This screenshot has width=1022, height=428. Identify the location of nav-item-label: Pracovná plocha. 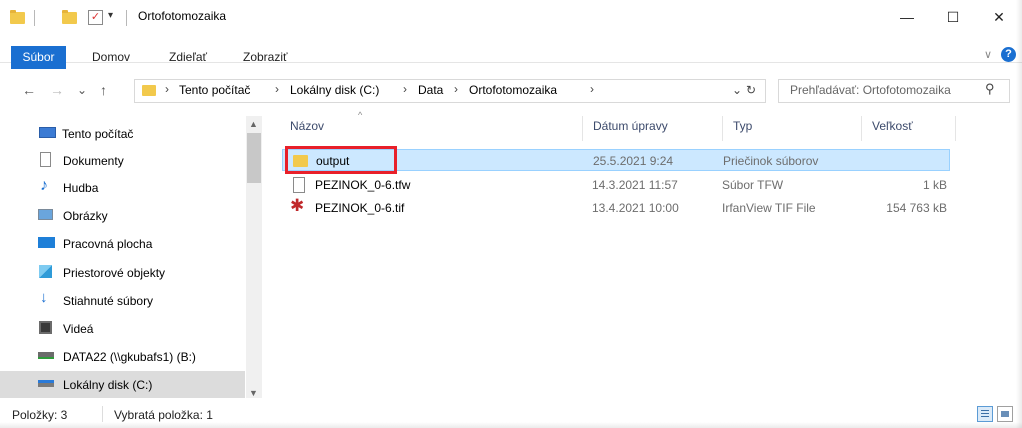
(108, 244).